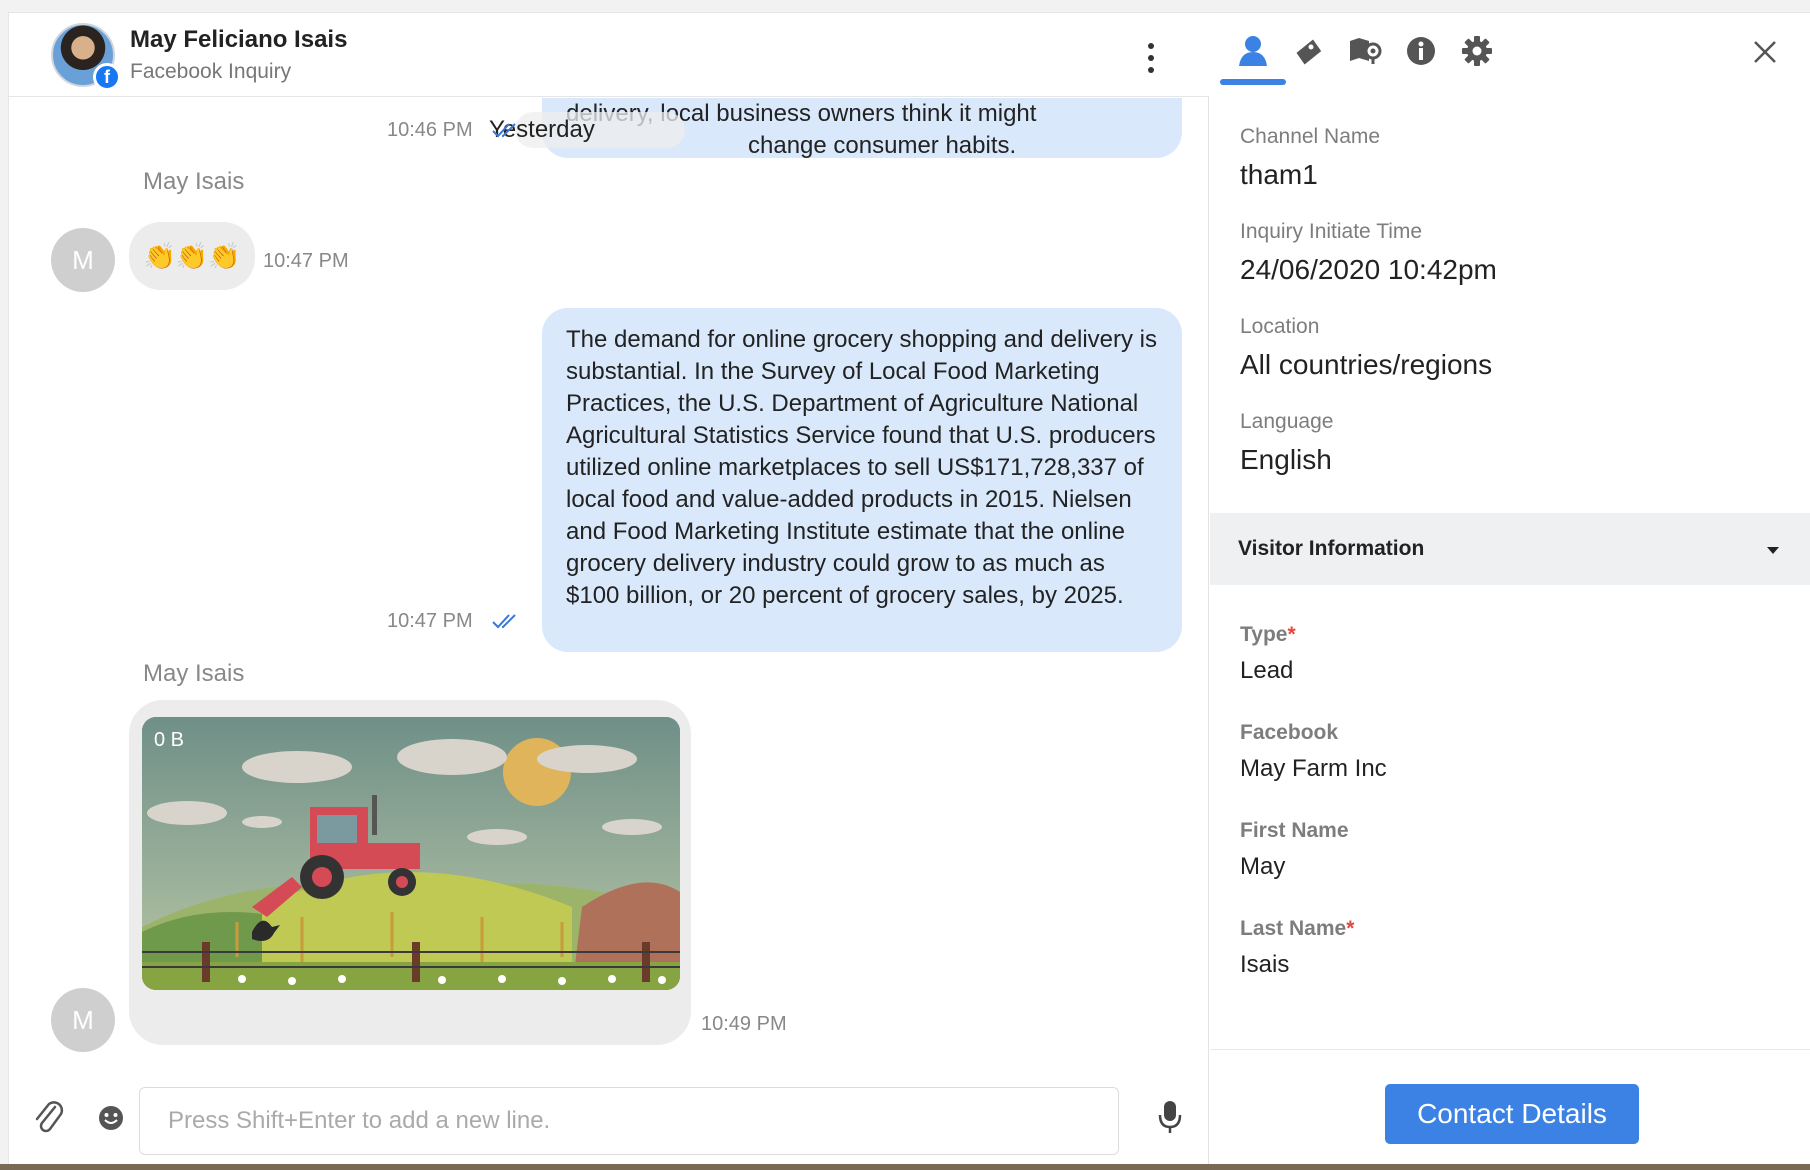 The width and height of the screenshot is (1810, 1170). What do you see at coordinates (1266, 671) in the screenshot?
I see `type-value: Lead` at bounding box center [1266, 671].